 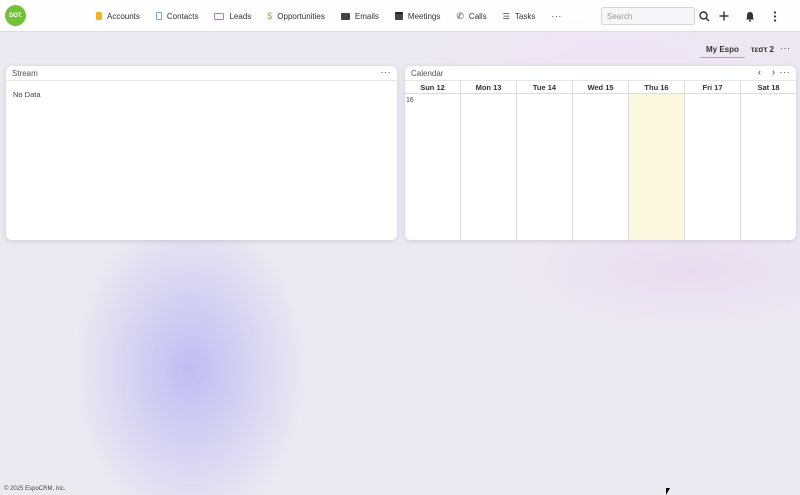 I want to click on calendar-title: Calendar, so click(x=427, y=73).